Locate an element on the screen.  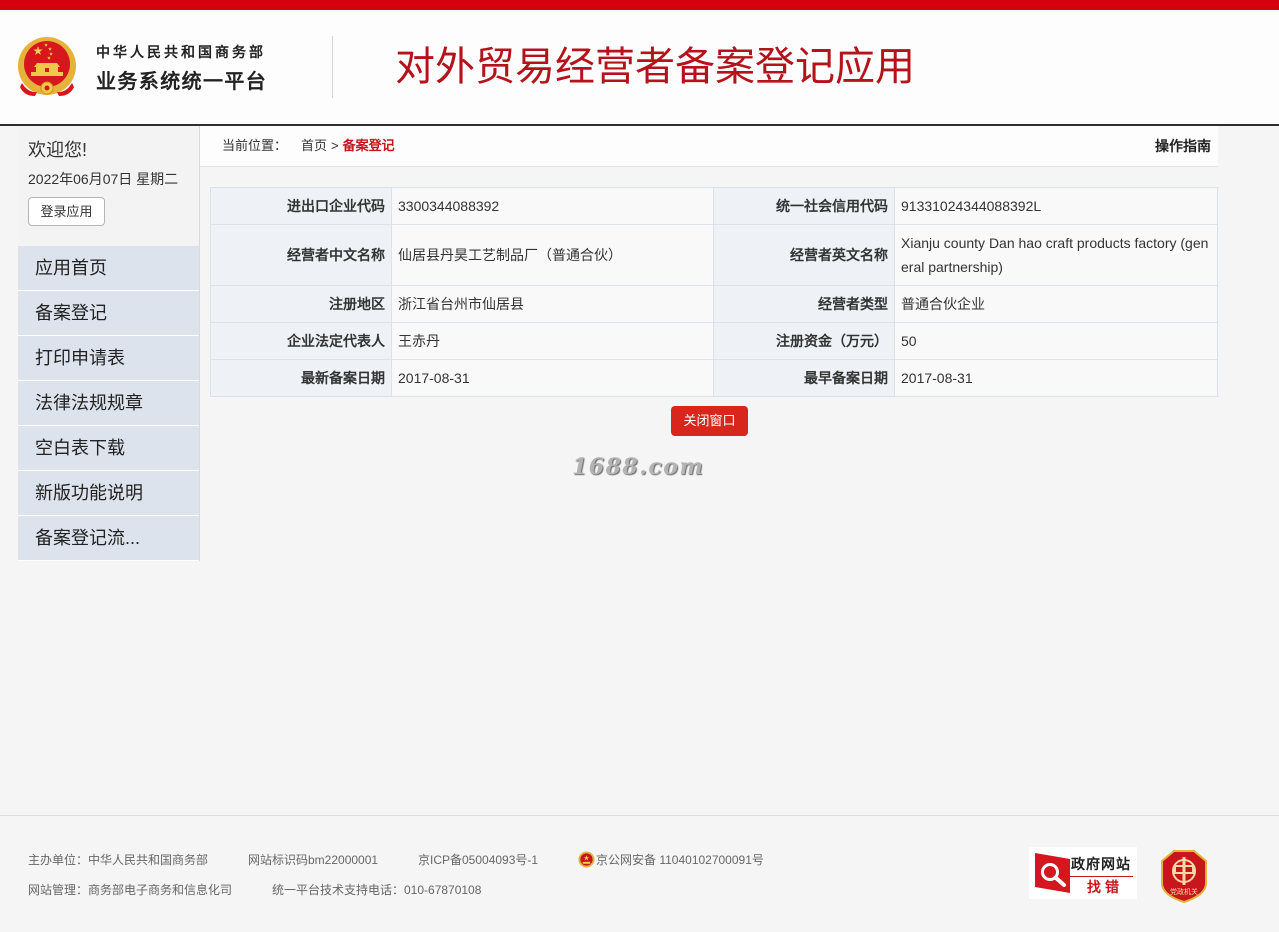
field-label: 进出口企业代码 is located at coordinates (301, 206).